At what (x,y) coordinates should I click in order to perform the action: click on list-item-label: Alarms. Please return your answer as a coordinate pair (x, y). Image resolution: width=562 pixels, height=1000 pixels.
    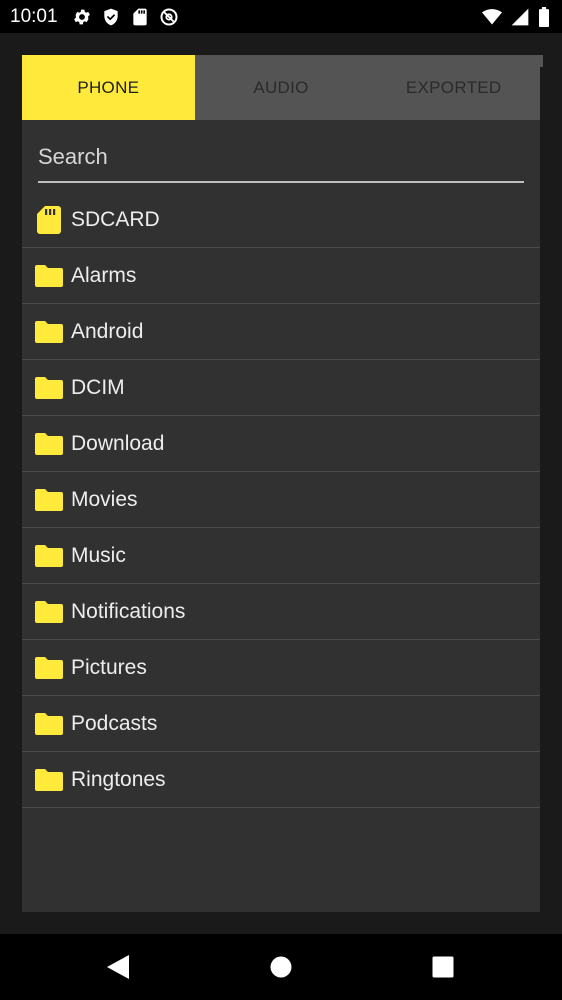
    Looking at the image, I should click on (104, 275).